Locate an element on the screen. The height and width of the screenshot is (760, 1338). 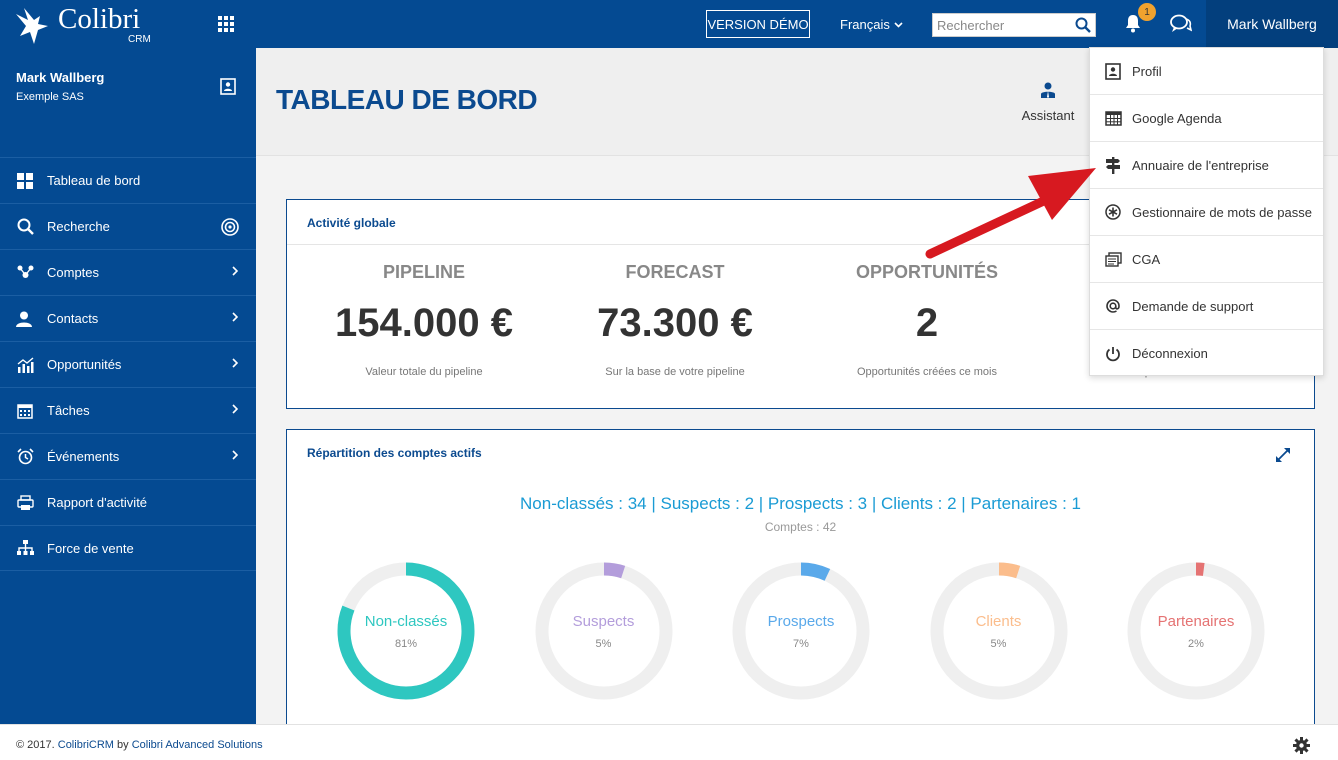
expand-icon is located at coordinates (1283, 455).